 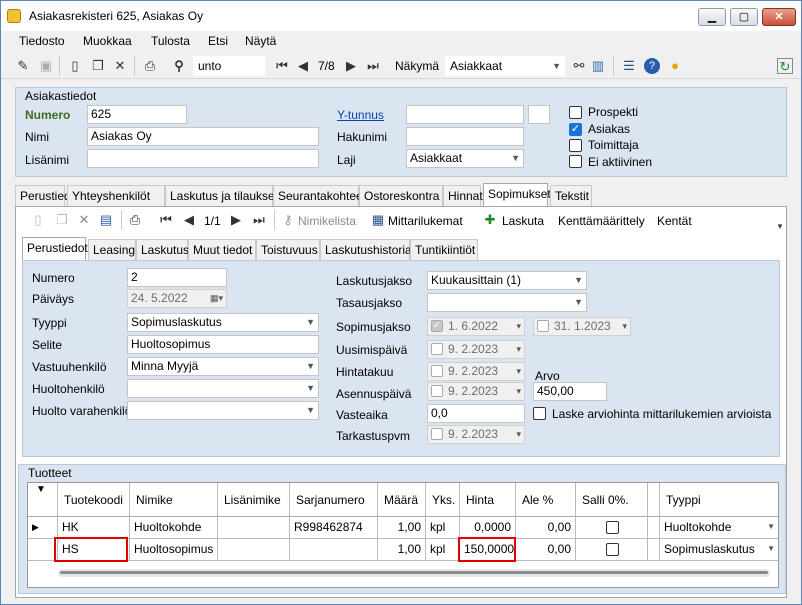 I want to click on huoltovara-select: ▼, so click(x=223, y=410).